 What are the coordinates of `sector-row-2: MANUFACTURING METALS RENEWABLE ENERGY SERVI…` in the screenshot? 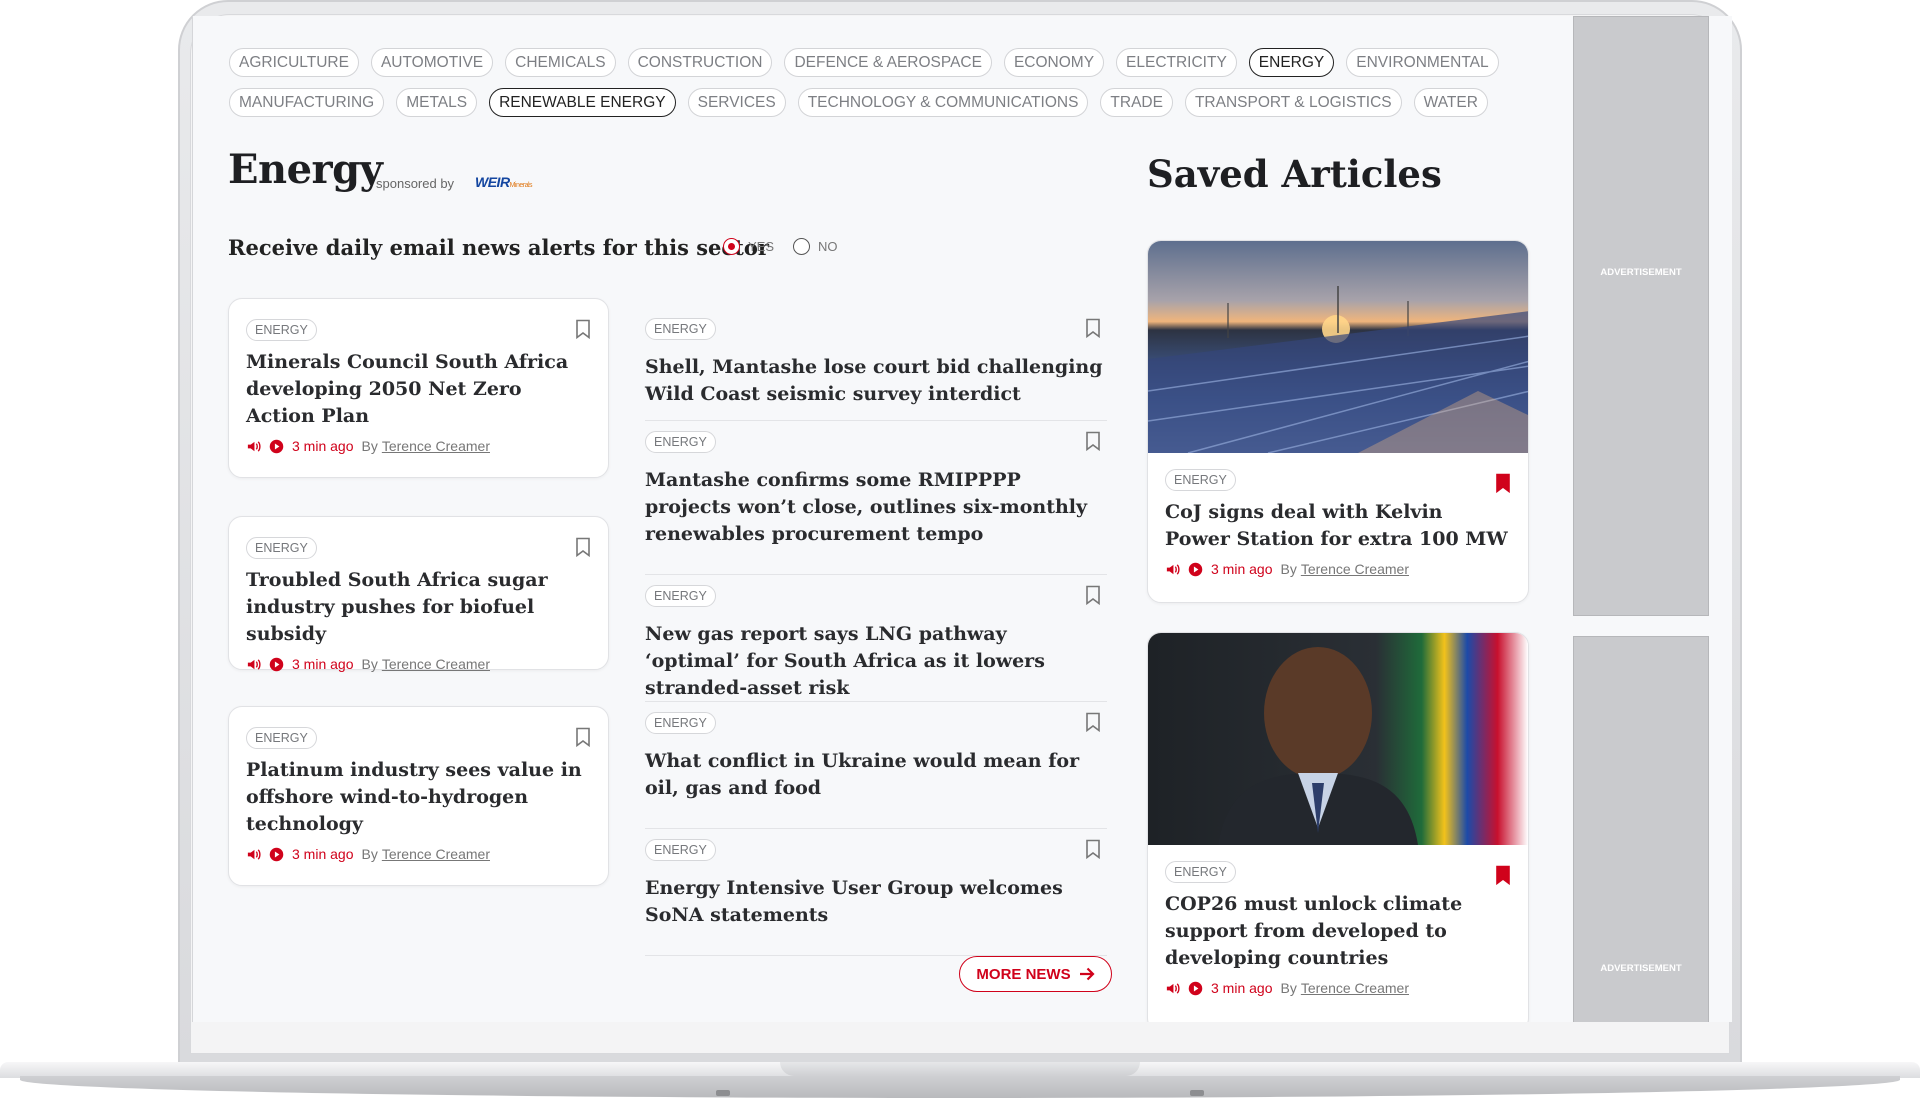 It's located at (858, 102).